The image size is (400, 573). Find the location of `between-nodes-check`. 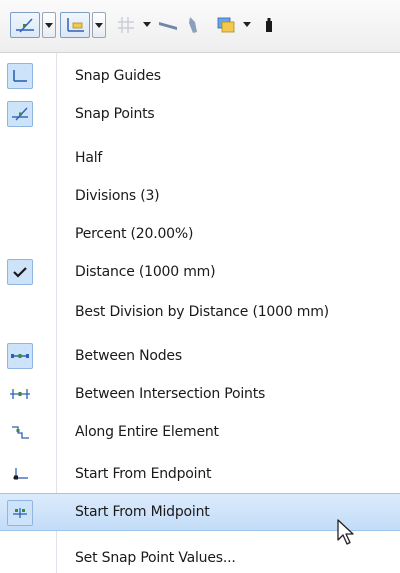

between-nodes-check is located at coordinates (20, 356).